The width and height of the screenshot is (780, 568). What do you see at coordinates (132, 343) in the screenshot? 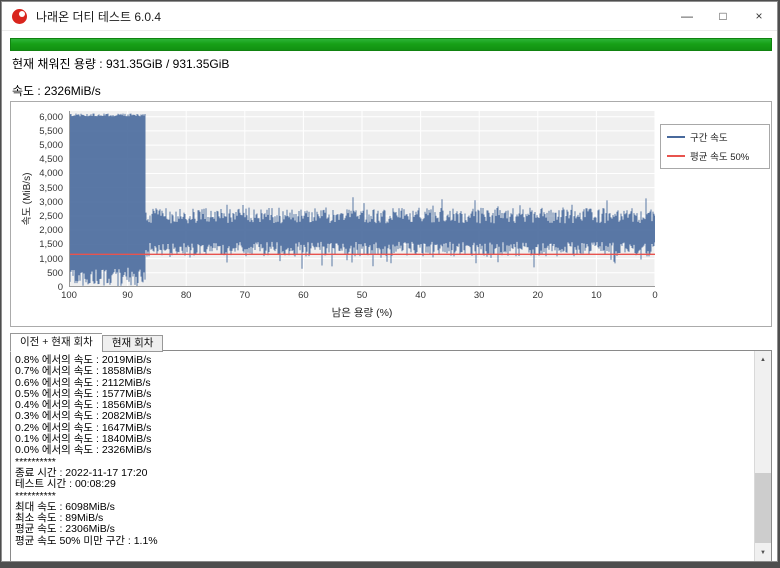
I see `tab-current-round: 현재 회차` at bounding box center [132, 343].